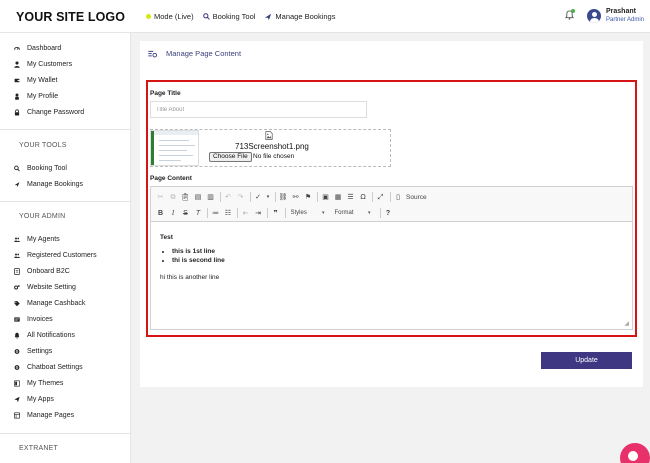  Describe the element at coordinates (55, 184) in the screenshot. I see `sidebar-item-label: Manage Bookings` at that location.